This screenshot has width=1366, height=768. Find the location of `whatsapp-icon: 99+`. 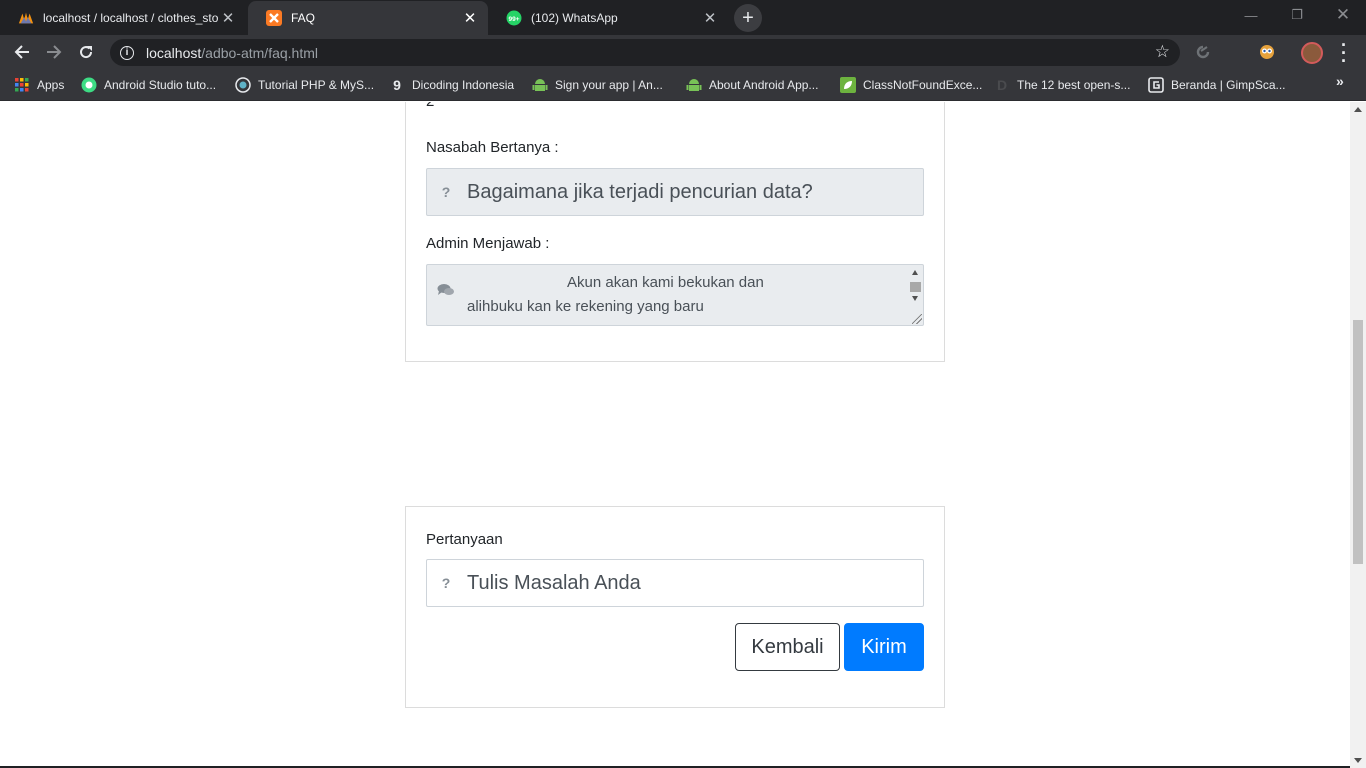

whatsapp-icon: 99+ is located at coordinates (514, 18).